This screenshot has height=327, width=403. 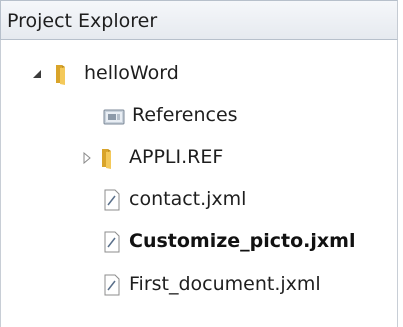 What do you see at coordinates (82, 21) in the screenshot?
I see `panel-title: Project Explorer` at bounding box center [82, 21].